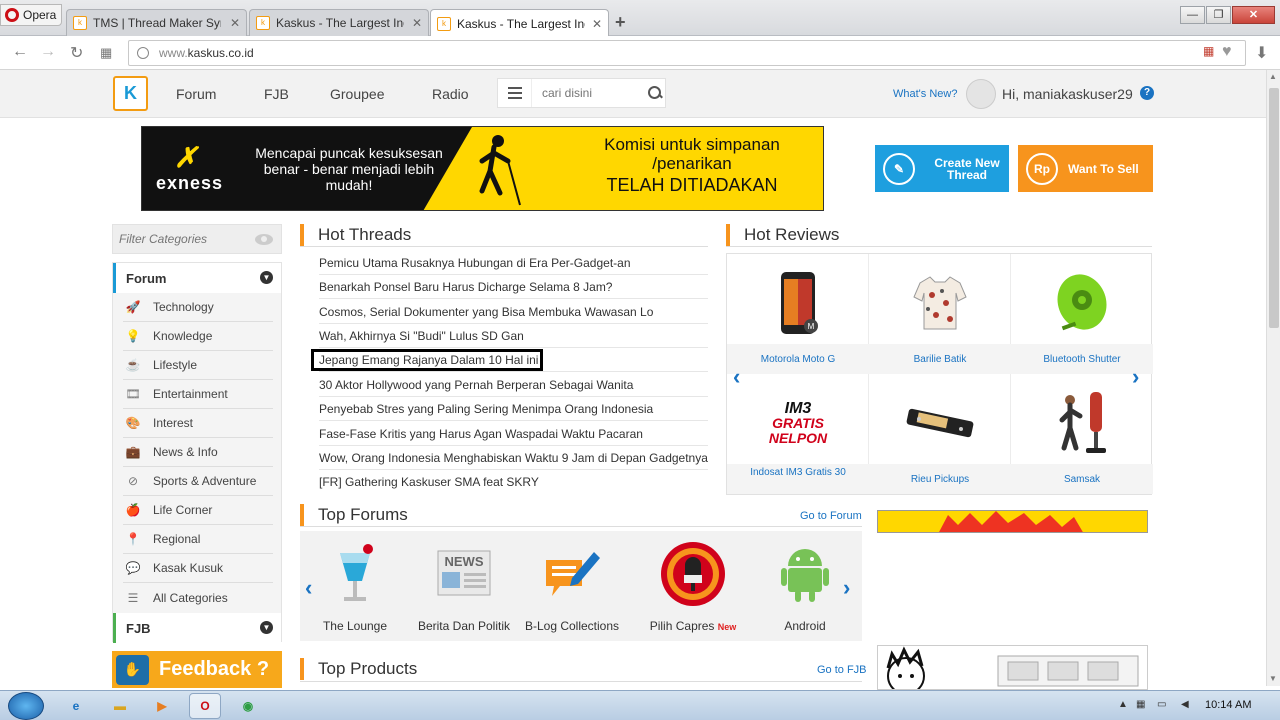  I want to click on review-label: Motorola Moto G, so click(798, 359).